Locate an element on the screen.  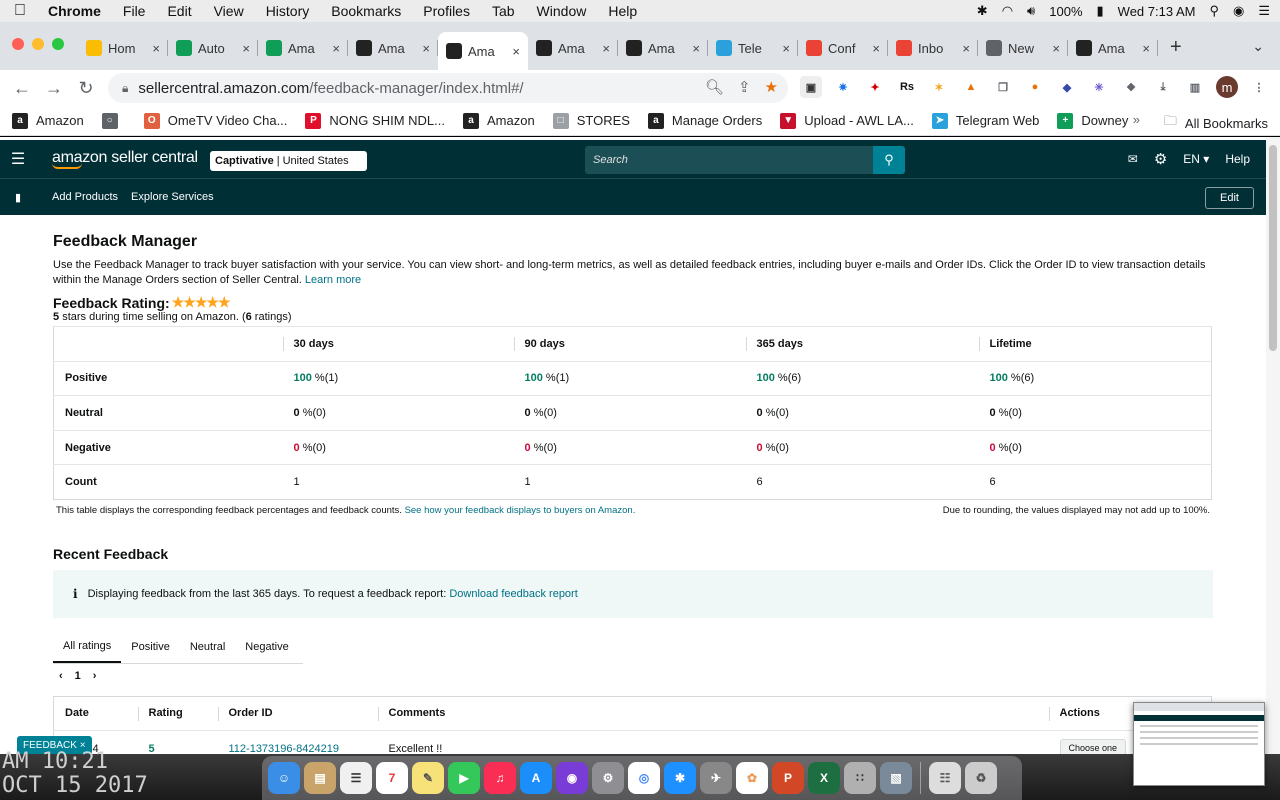
tab-all-ratings: All ratings is located at coordinates (87, 647).